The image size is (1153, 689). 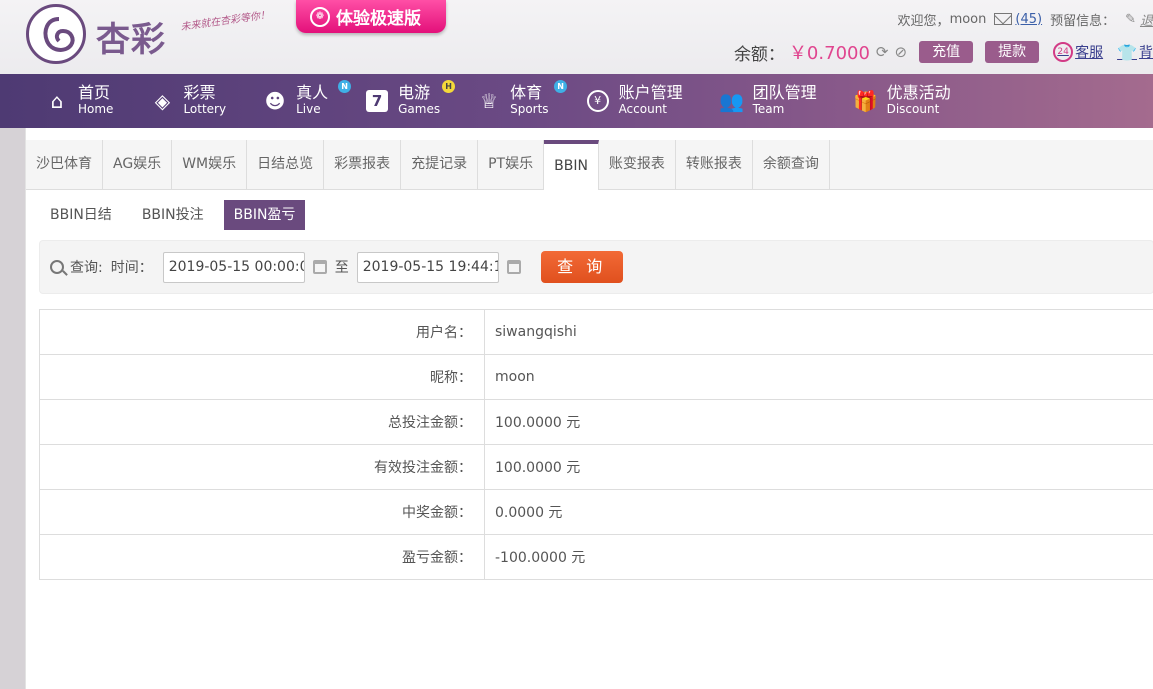 I want to click on new-badge: N, so click(x=345, y=86).